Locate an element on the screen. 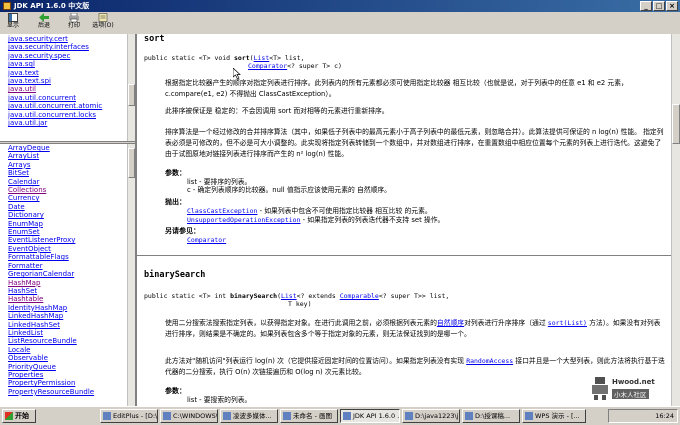 The height and width of the screenshot is (425, 680). class-scrollbar is located at coordinates (131, 275).